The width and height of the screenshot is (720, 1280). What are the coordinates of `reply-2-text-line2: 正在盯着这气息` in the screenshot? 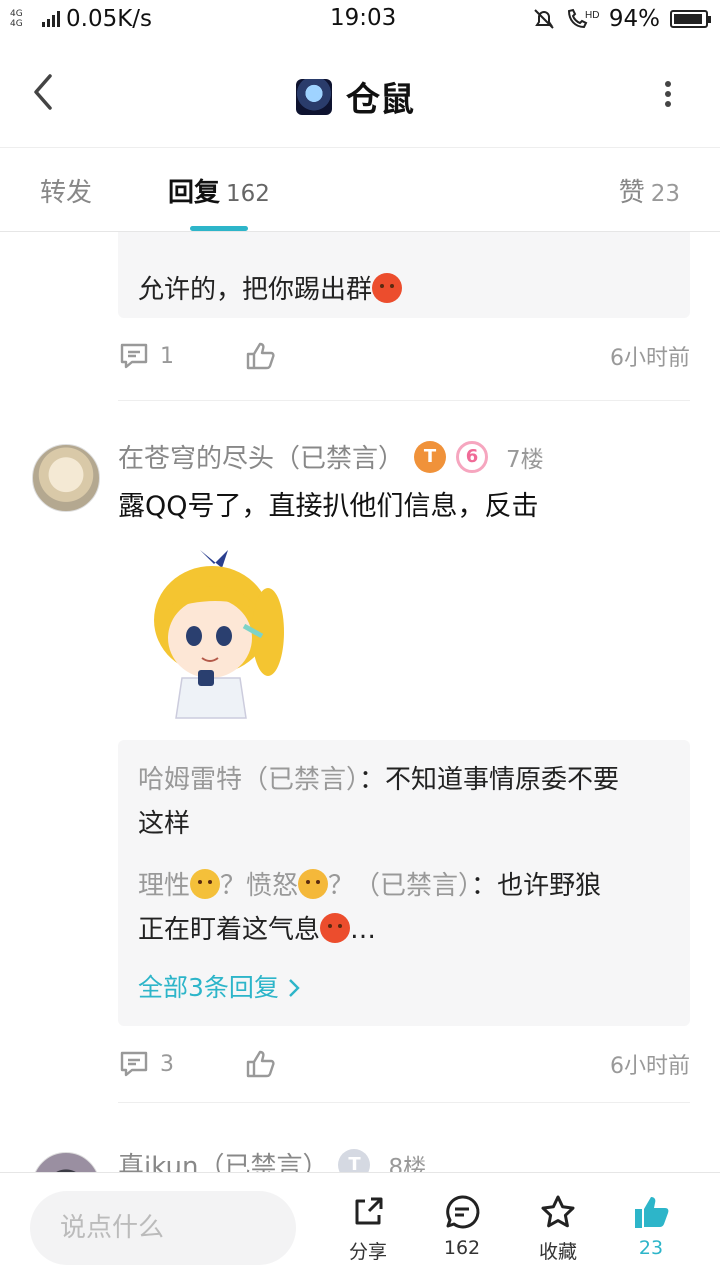 It's located at (229, 930).